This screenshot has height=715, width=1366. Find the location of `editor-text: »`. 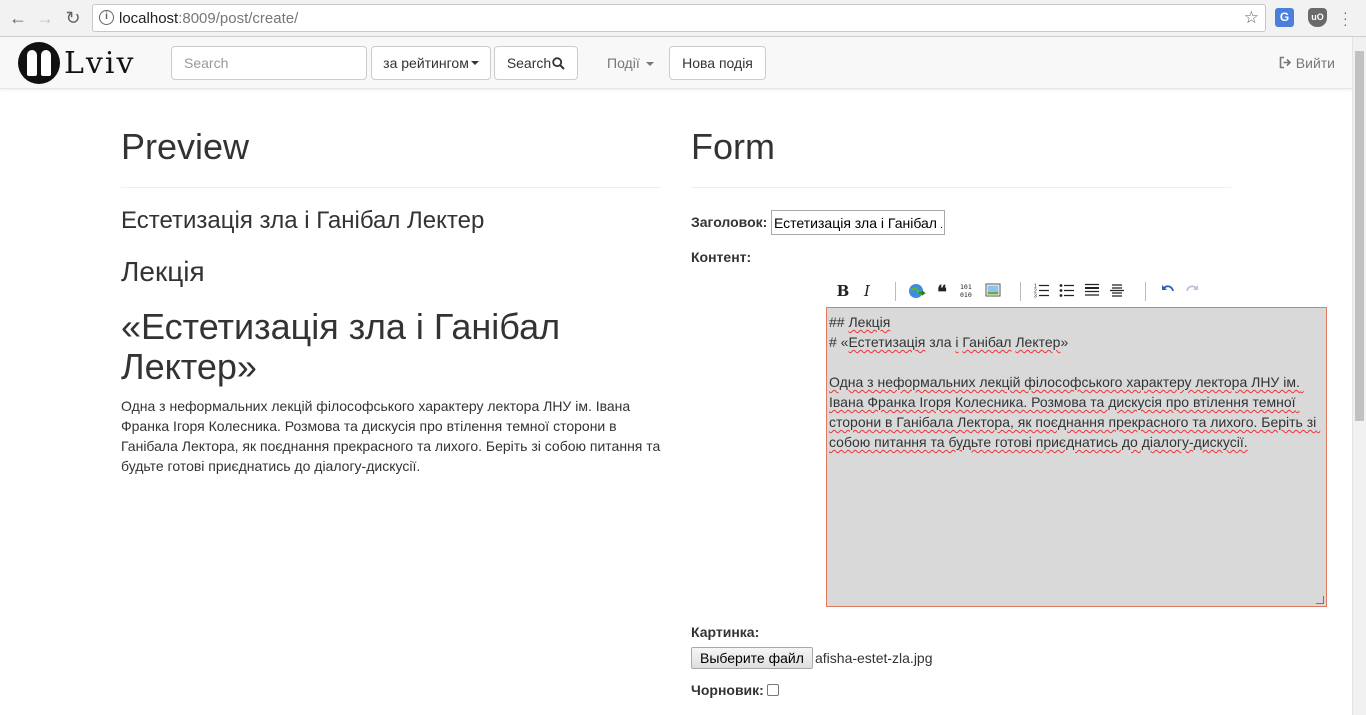

editor-text: » is located at coordinates (1064, 342).